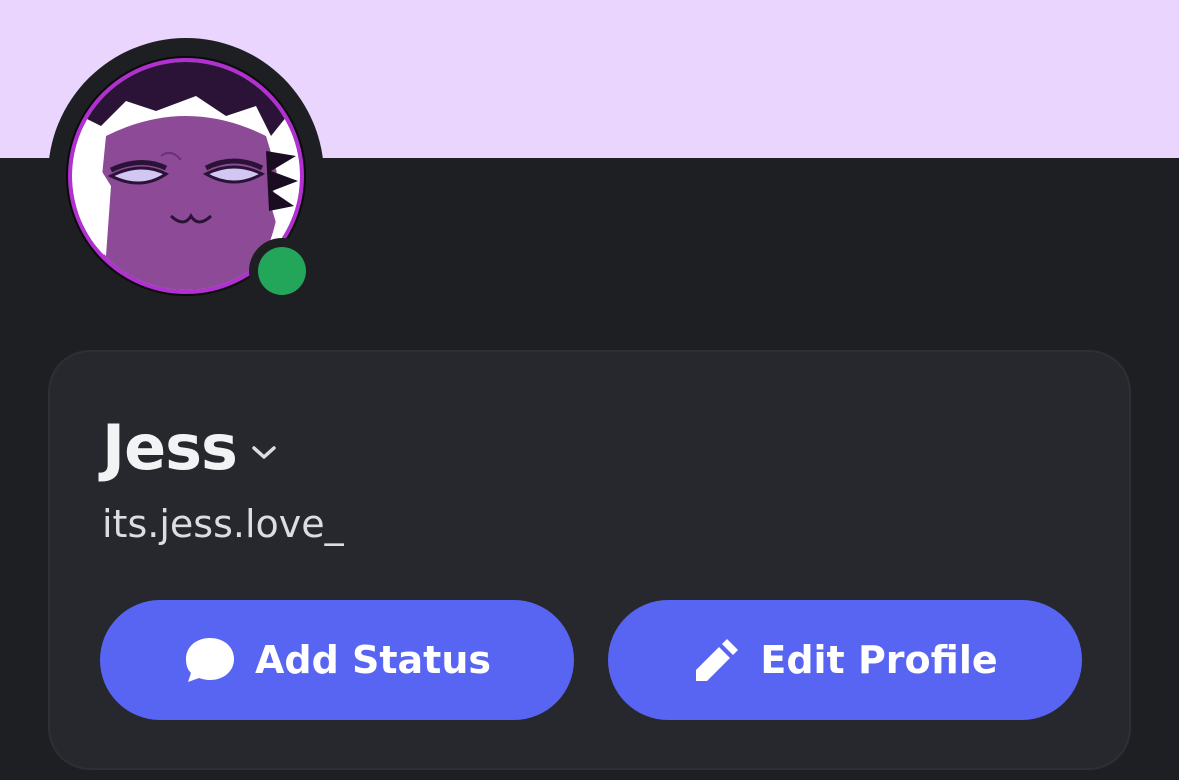 The width and height of the screenshot is (1179, 780). Describe the element at coordinates (879, 660) in the screenshot. I see `edit-profile-label: Edit Profile` at that location.